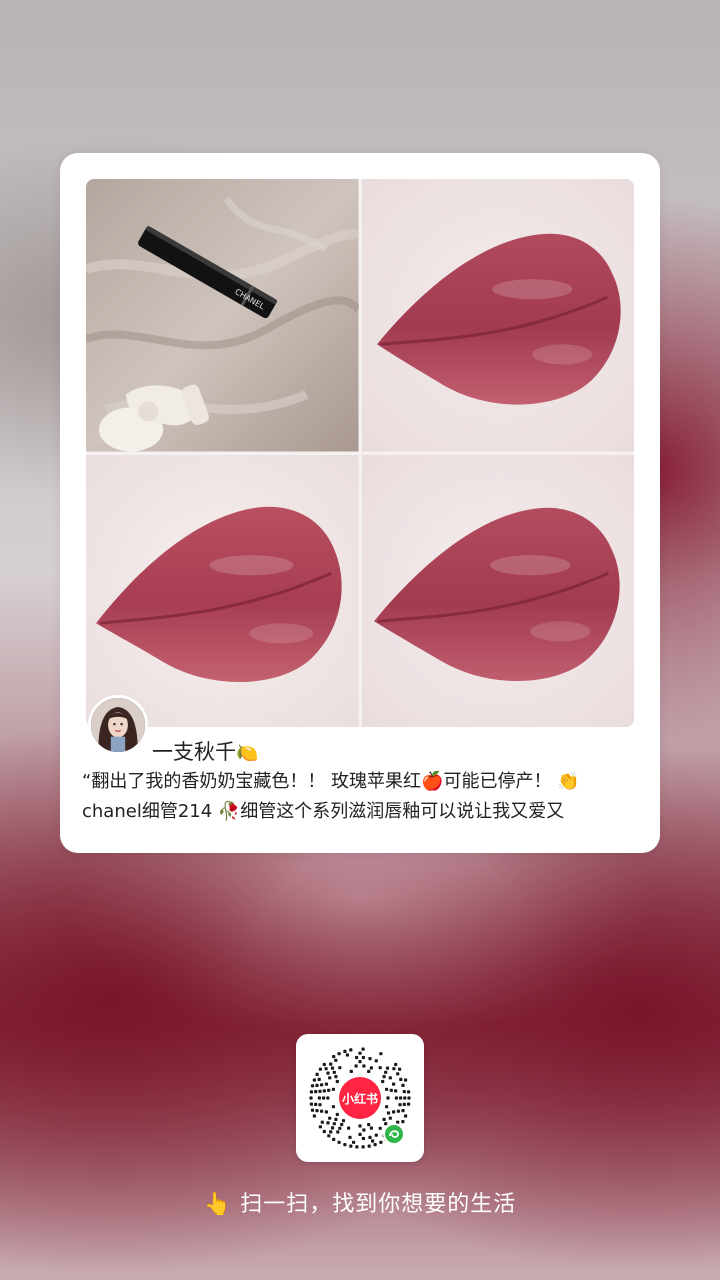 Image resolution: width=720 pixels, height=1280 pixels. What do you see at coordinates (394, 1134) in the screenshot?
I see `mini-program-icon` at bounding box center [394, 1134].